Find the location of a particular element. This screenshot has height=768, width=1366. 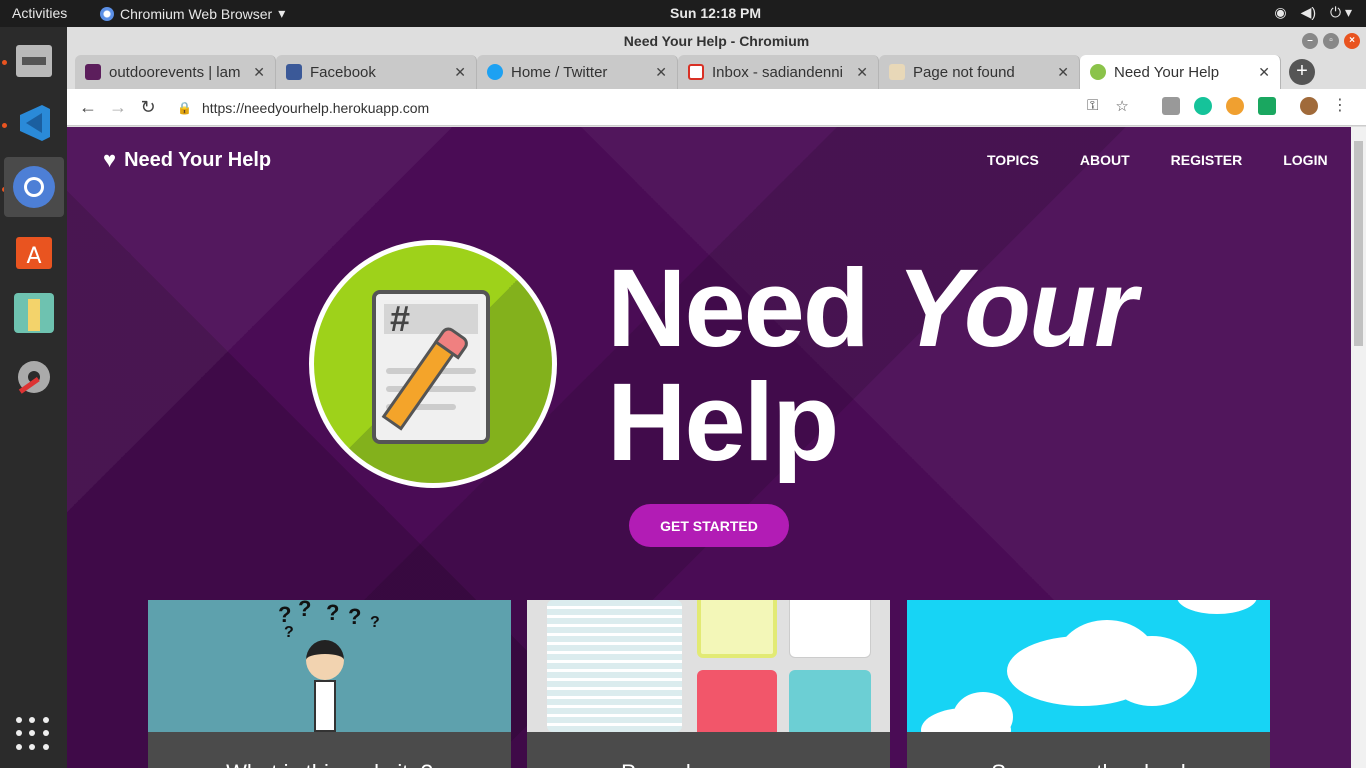

dock: A is located at coordinates (33, 397).